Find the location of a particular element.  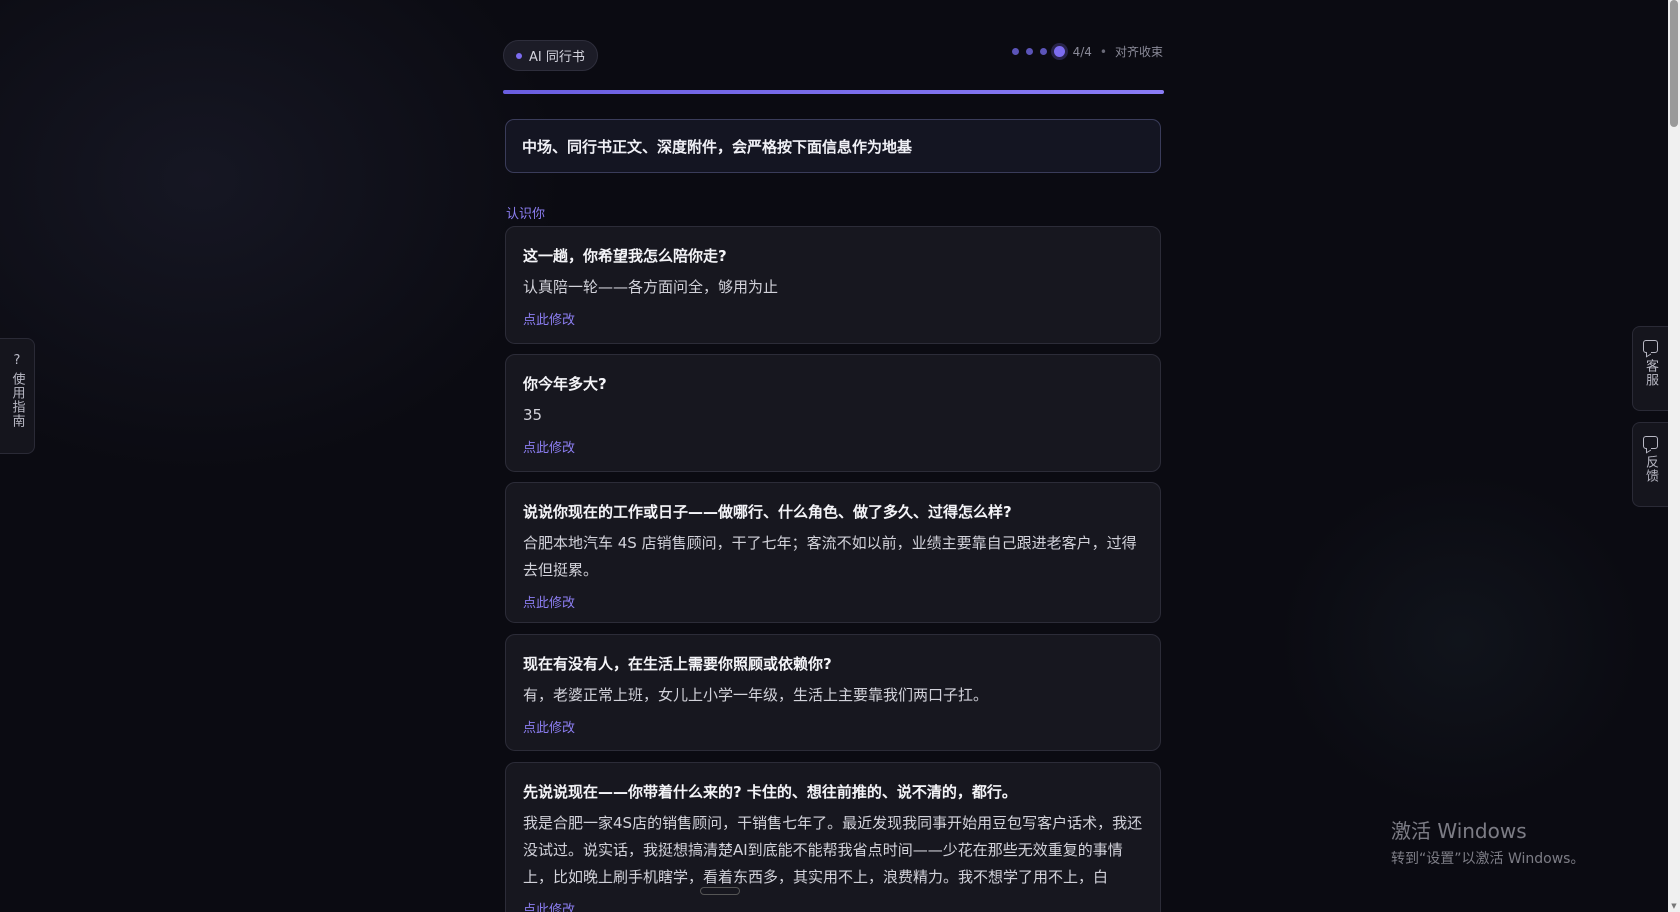

step-count: 4/4 is located at coordinates (1082, 51).